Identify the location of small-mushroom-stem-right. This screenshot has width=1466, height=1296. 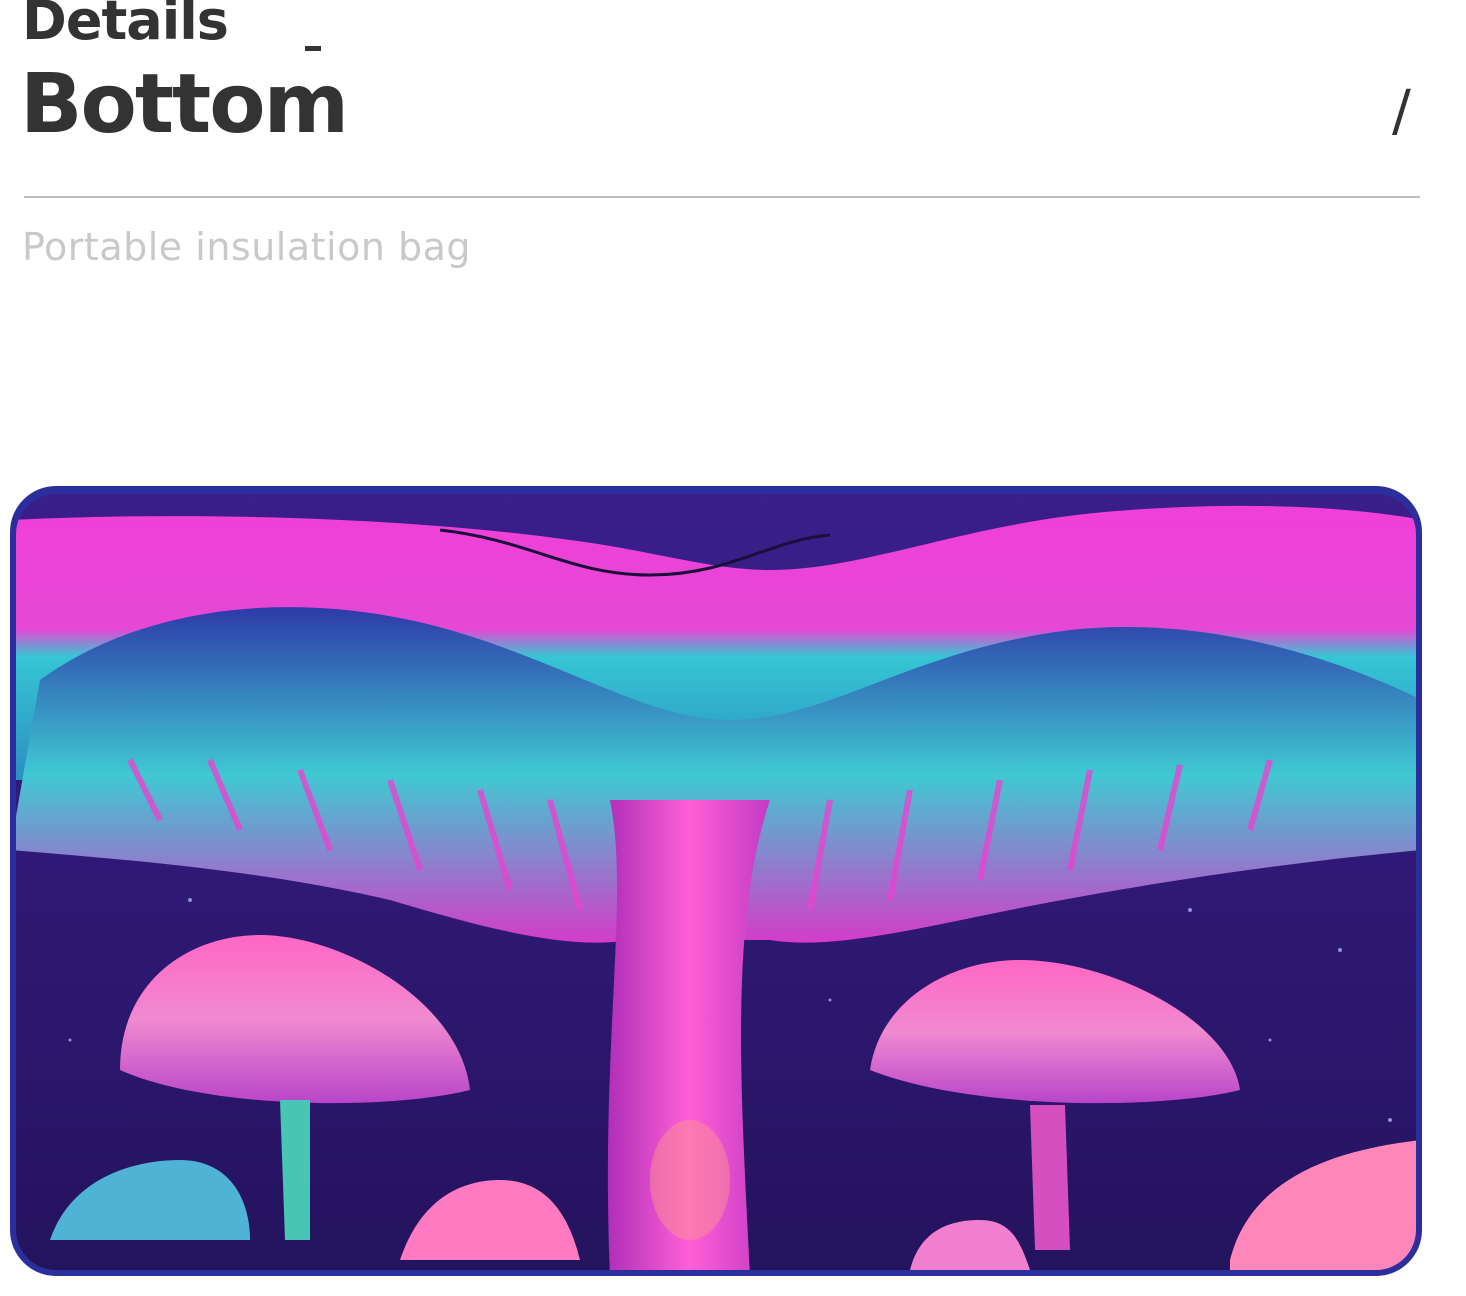
(1050, 1177).